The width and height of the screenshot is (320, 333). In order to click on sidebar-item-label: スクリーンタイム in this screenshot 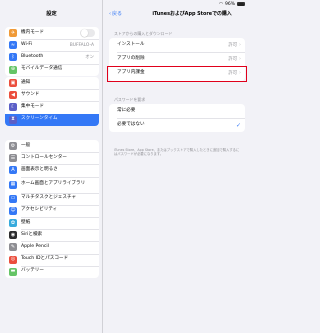, I will do `click(39, 119)`.